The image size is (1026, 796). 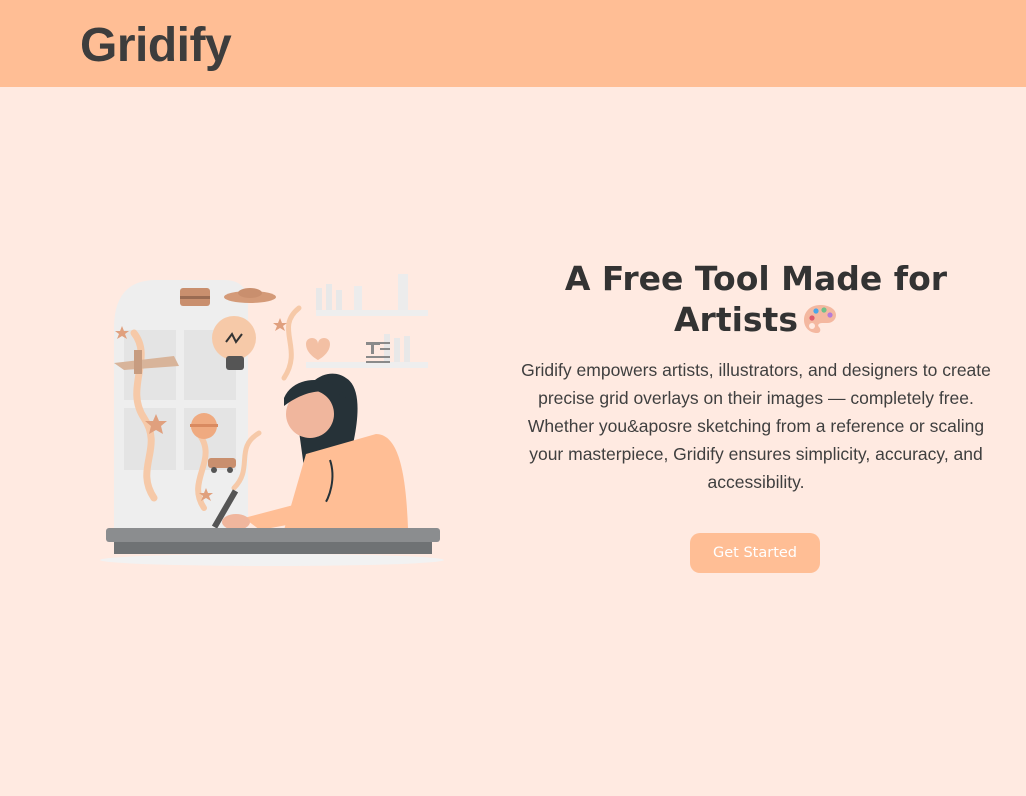 I want to click on palette-icon, so click(x=819, y=319).